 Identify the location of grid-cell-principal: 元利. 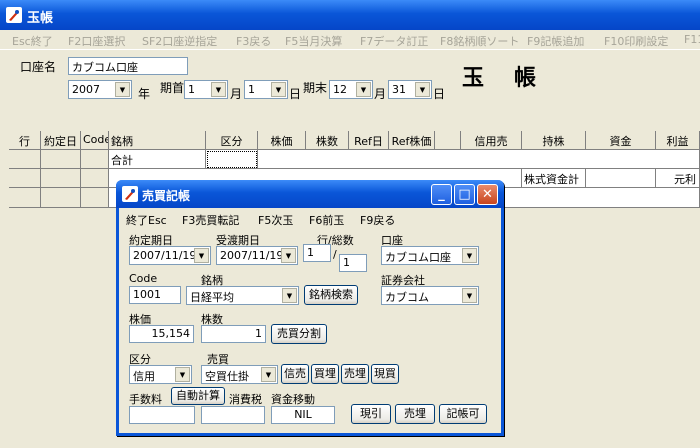
(678, 178).